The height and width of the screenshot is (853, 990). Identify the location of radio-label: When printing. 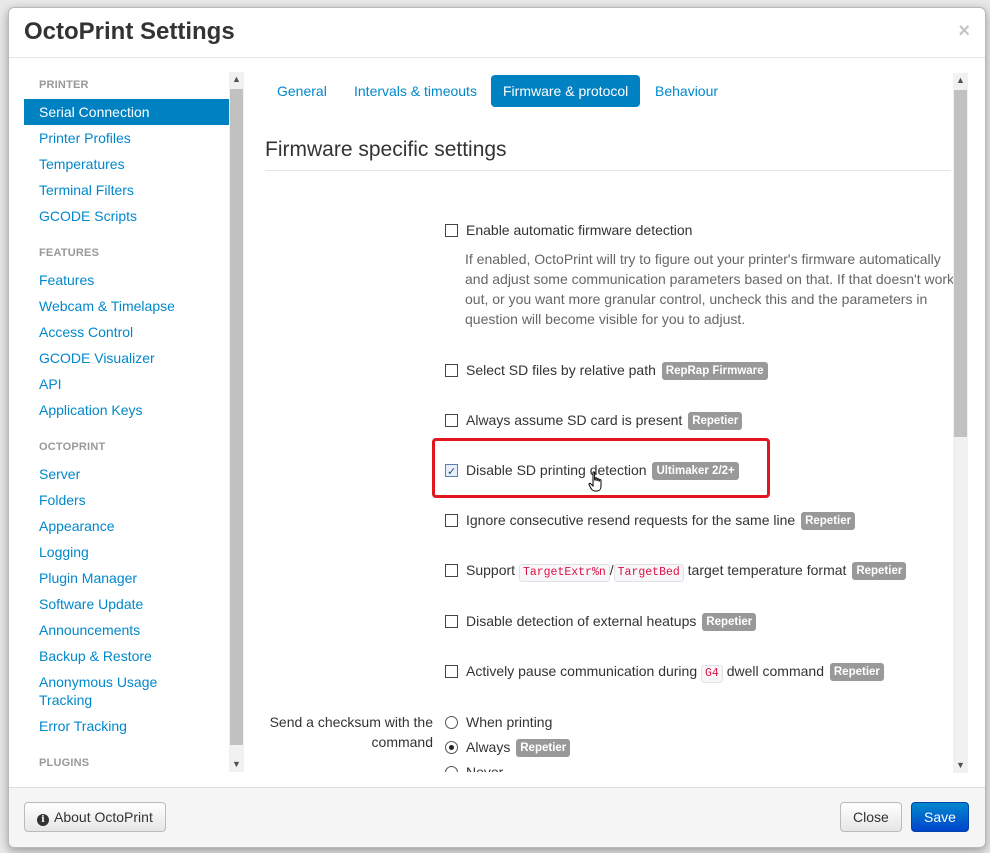
(509, 722).